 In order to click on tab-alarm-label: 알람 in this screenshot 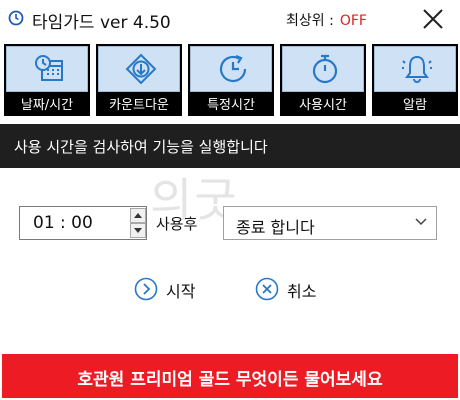, I will do `click(415, 105)`.